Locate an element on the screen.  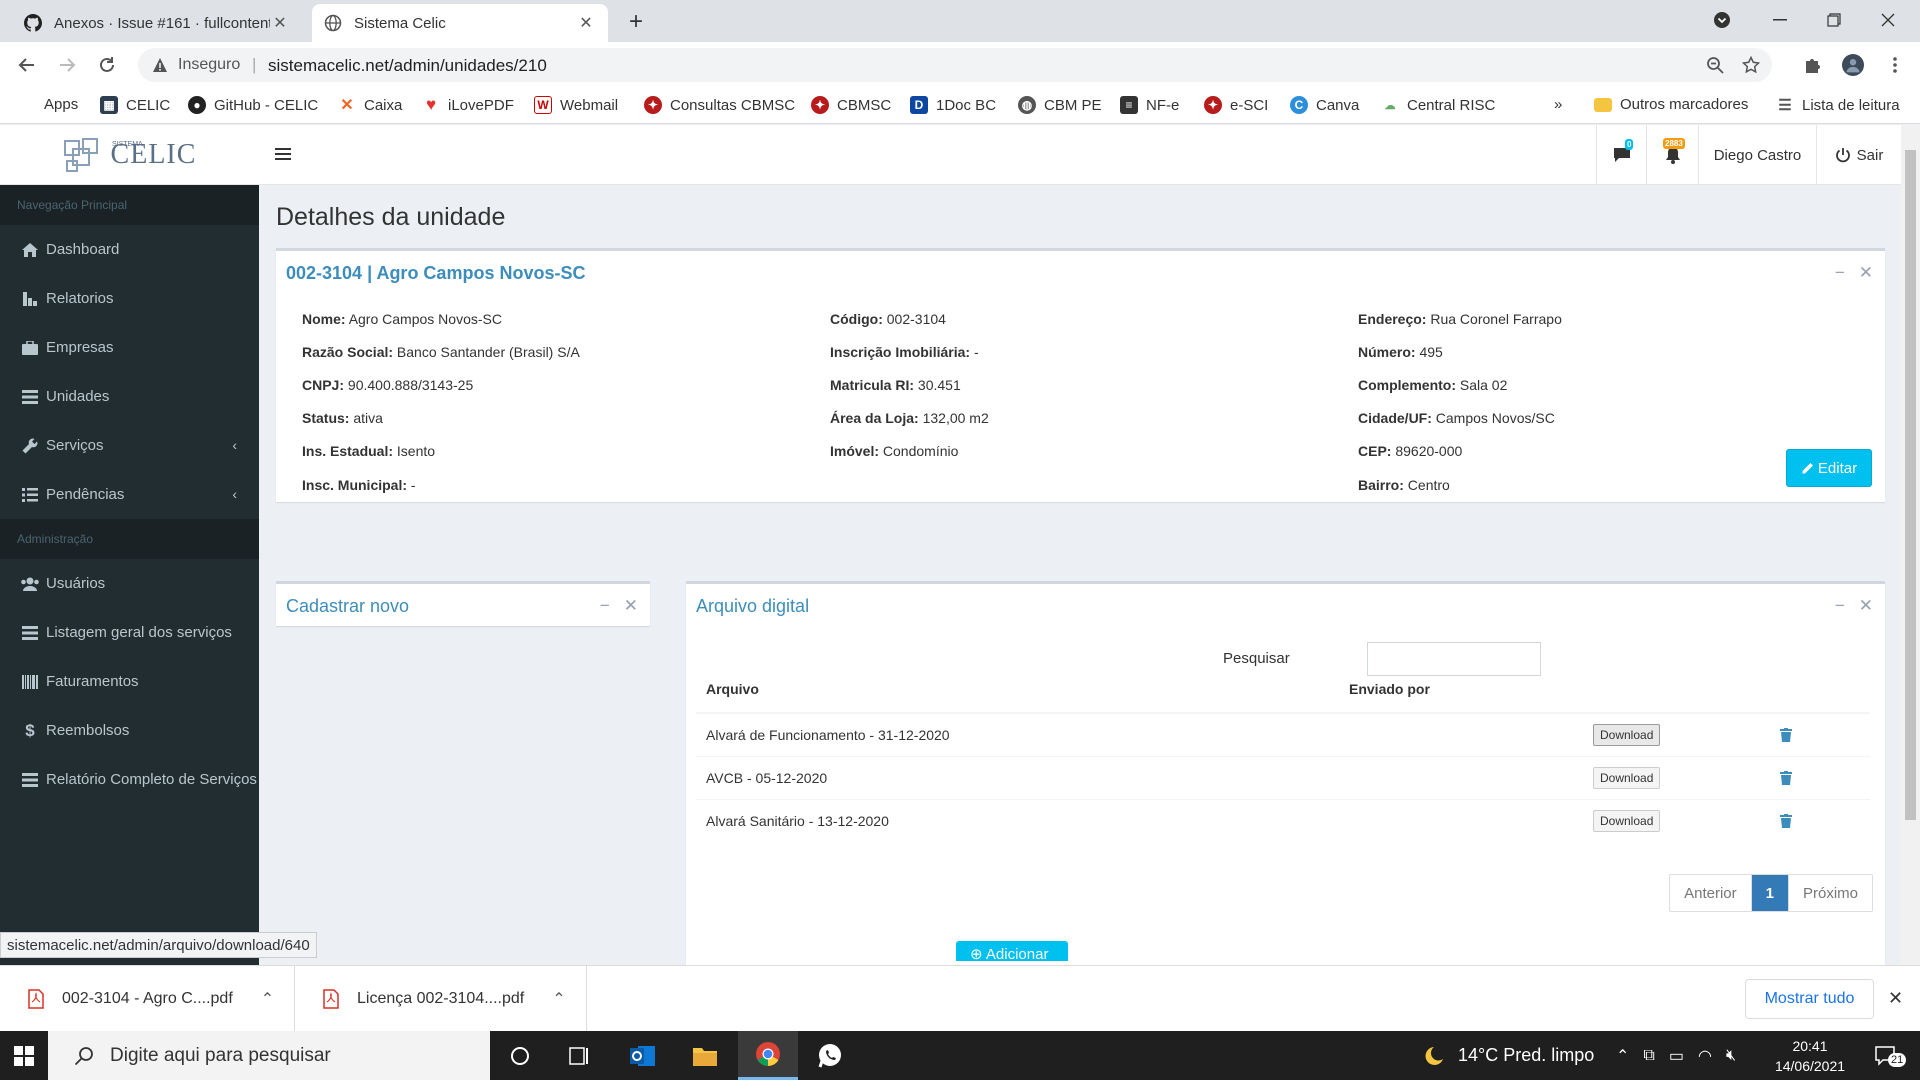
clock: 20:41 14/06/2021 is located at coordinates (1810, 1055).